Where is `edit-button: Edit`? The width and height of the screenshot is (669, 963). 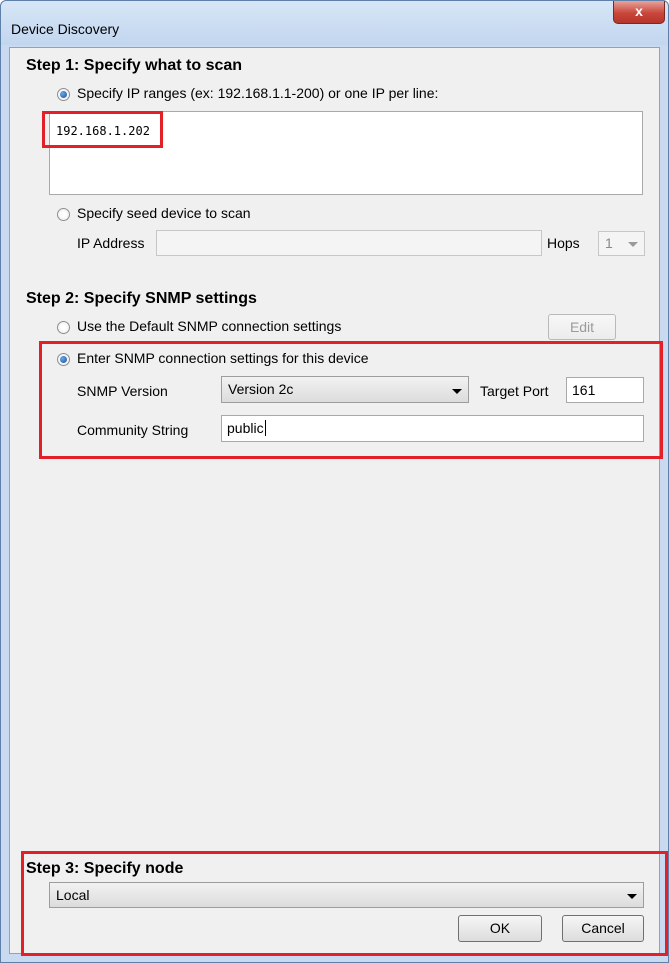
edit-button: Edit is located at coordinates (582, 327).